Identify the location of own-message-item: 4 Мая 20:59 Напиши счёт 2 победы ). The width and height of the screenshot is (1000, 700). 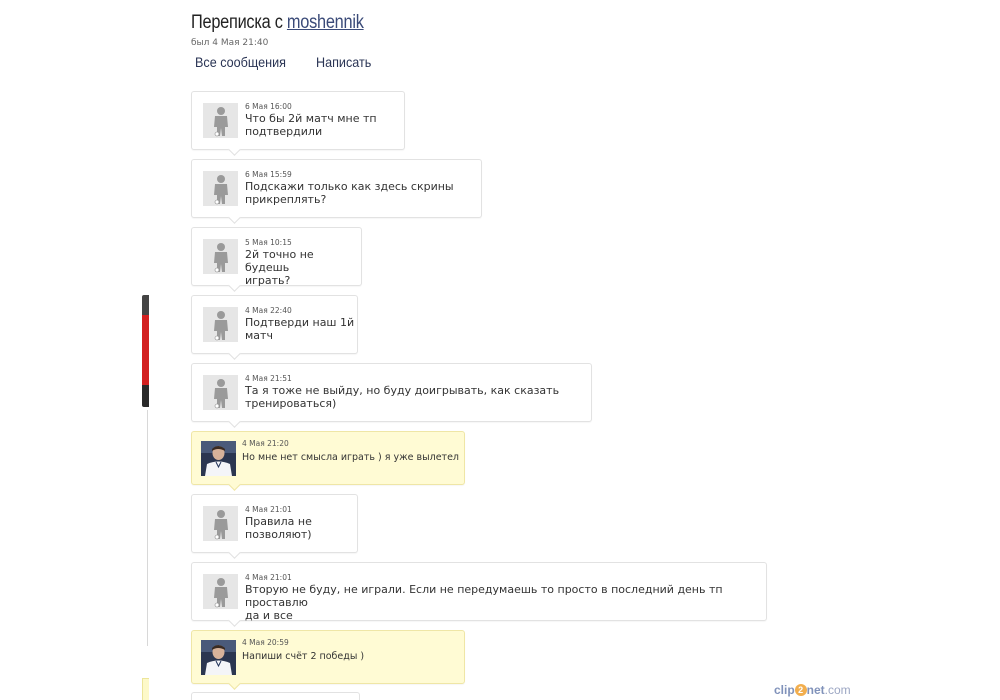
(328, 660).